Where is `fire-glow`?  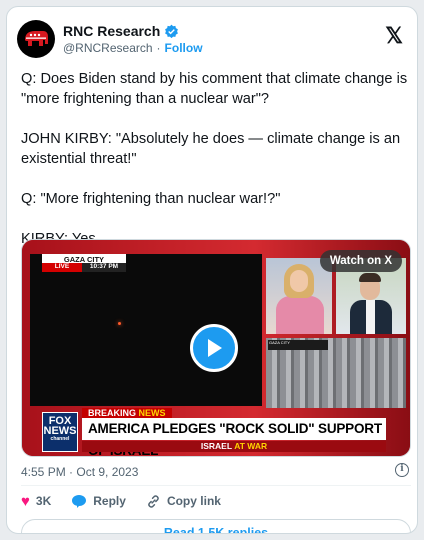
fire-glow is located at coordinates (119, 323).